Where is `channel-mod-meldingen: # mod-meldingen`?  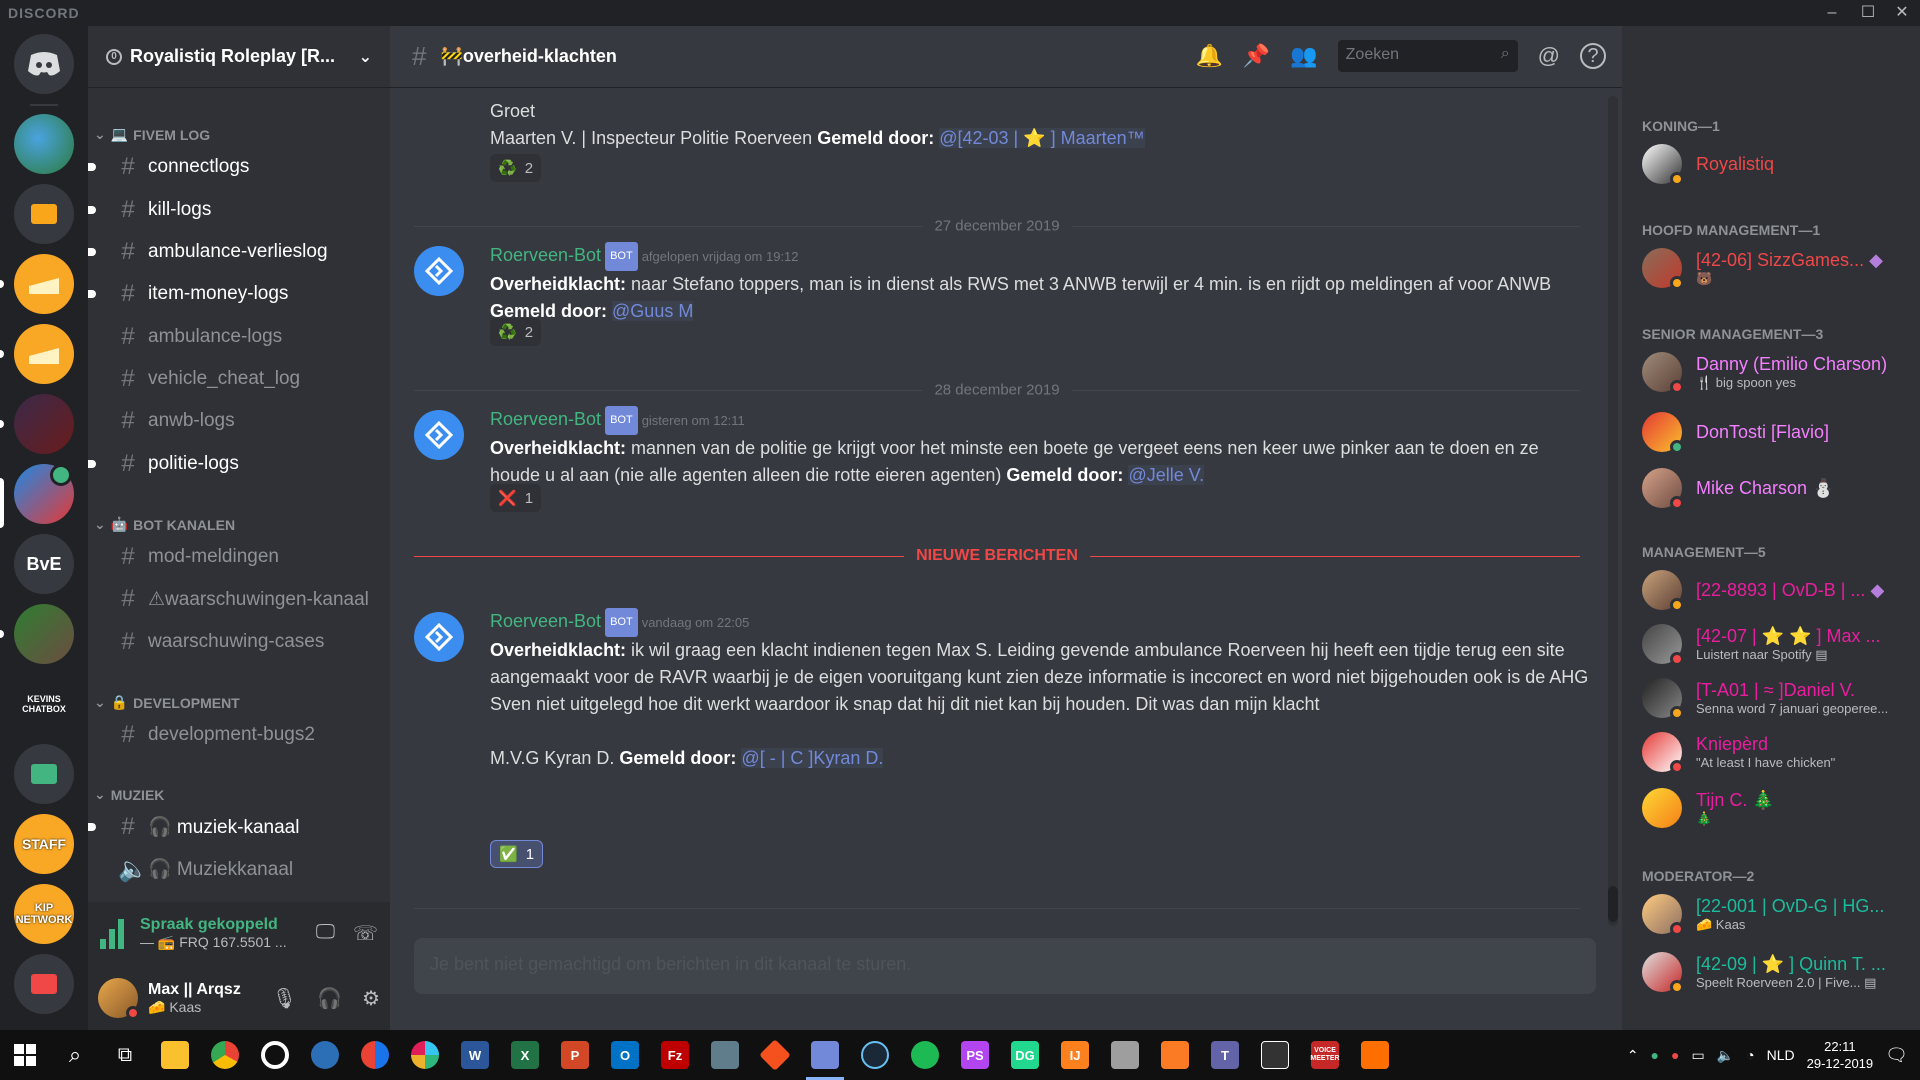
channel-mod-meldingen: # mod-meldingen is located at coordinates (244, 557).